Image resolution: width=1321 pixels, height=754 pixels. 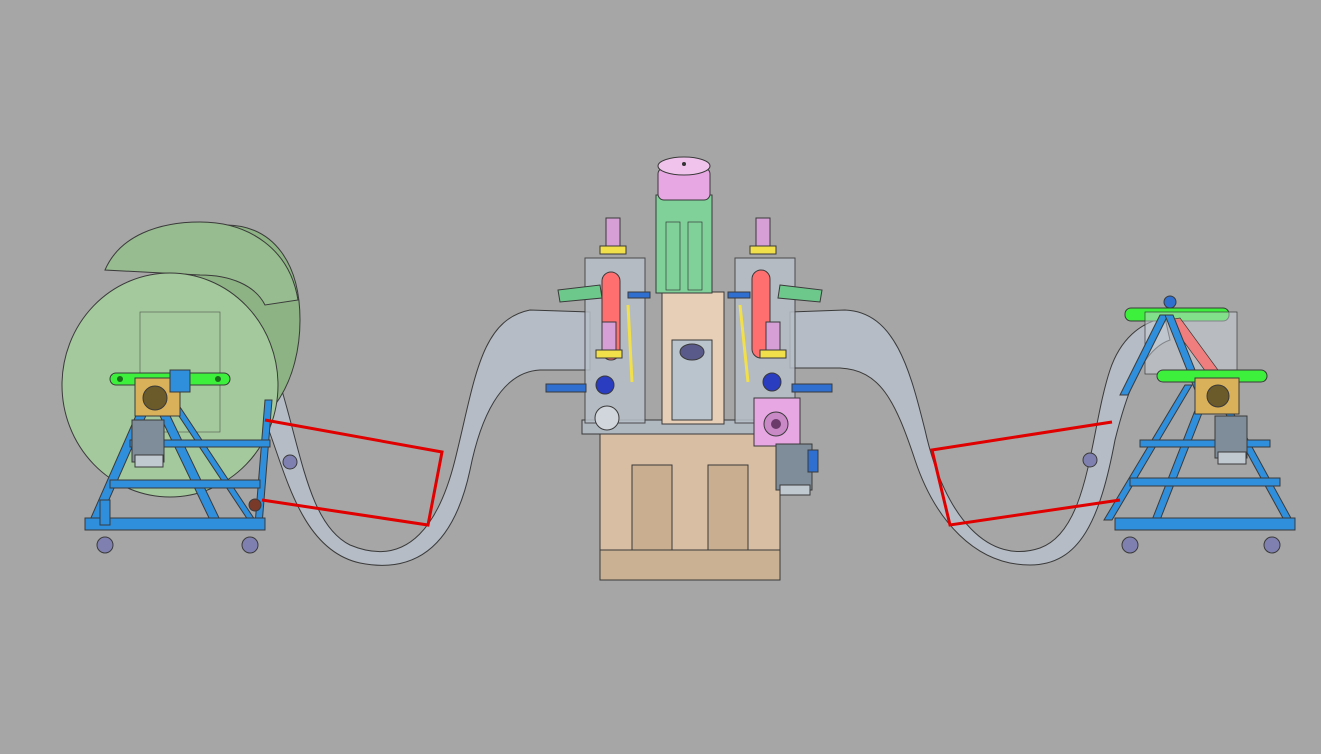 What do you see at coordinates (1181, 503) in the screenshot?
I see `casters-right` at bounding box center [1181, 503].